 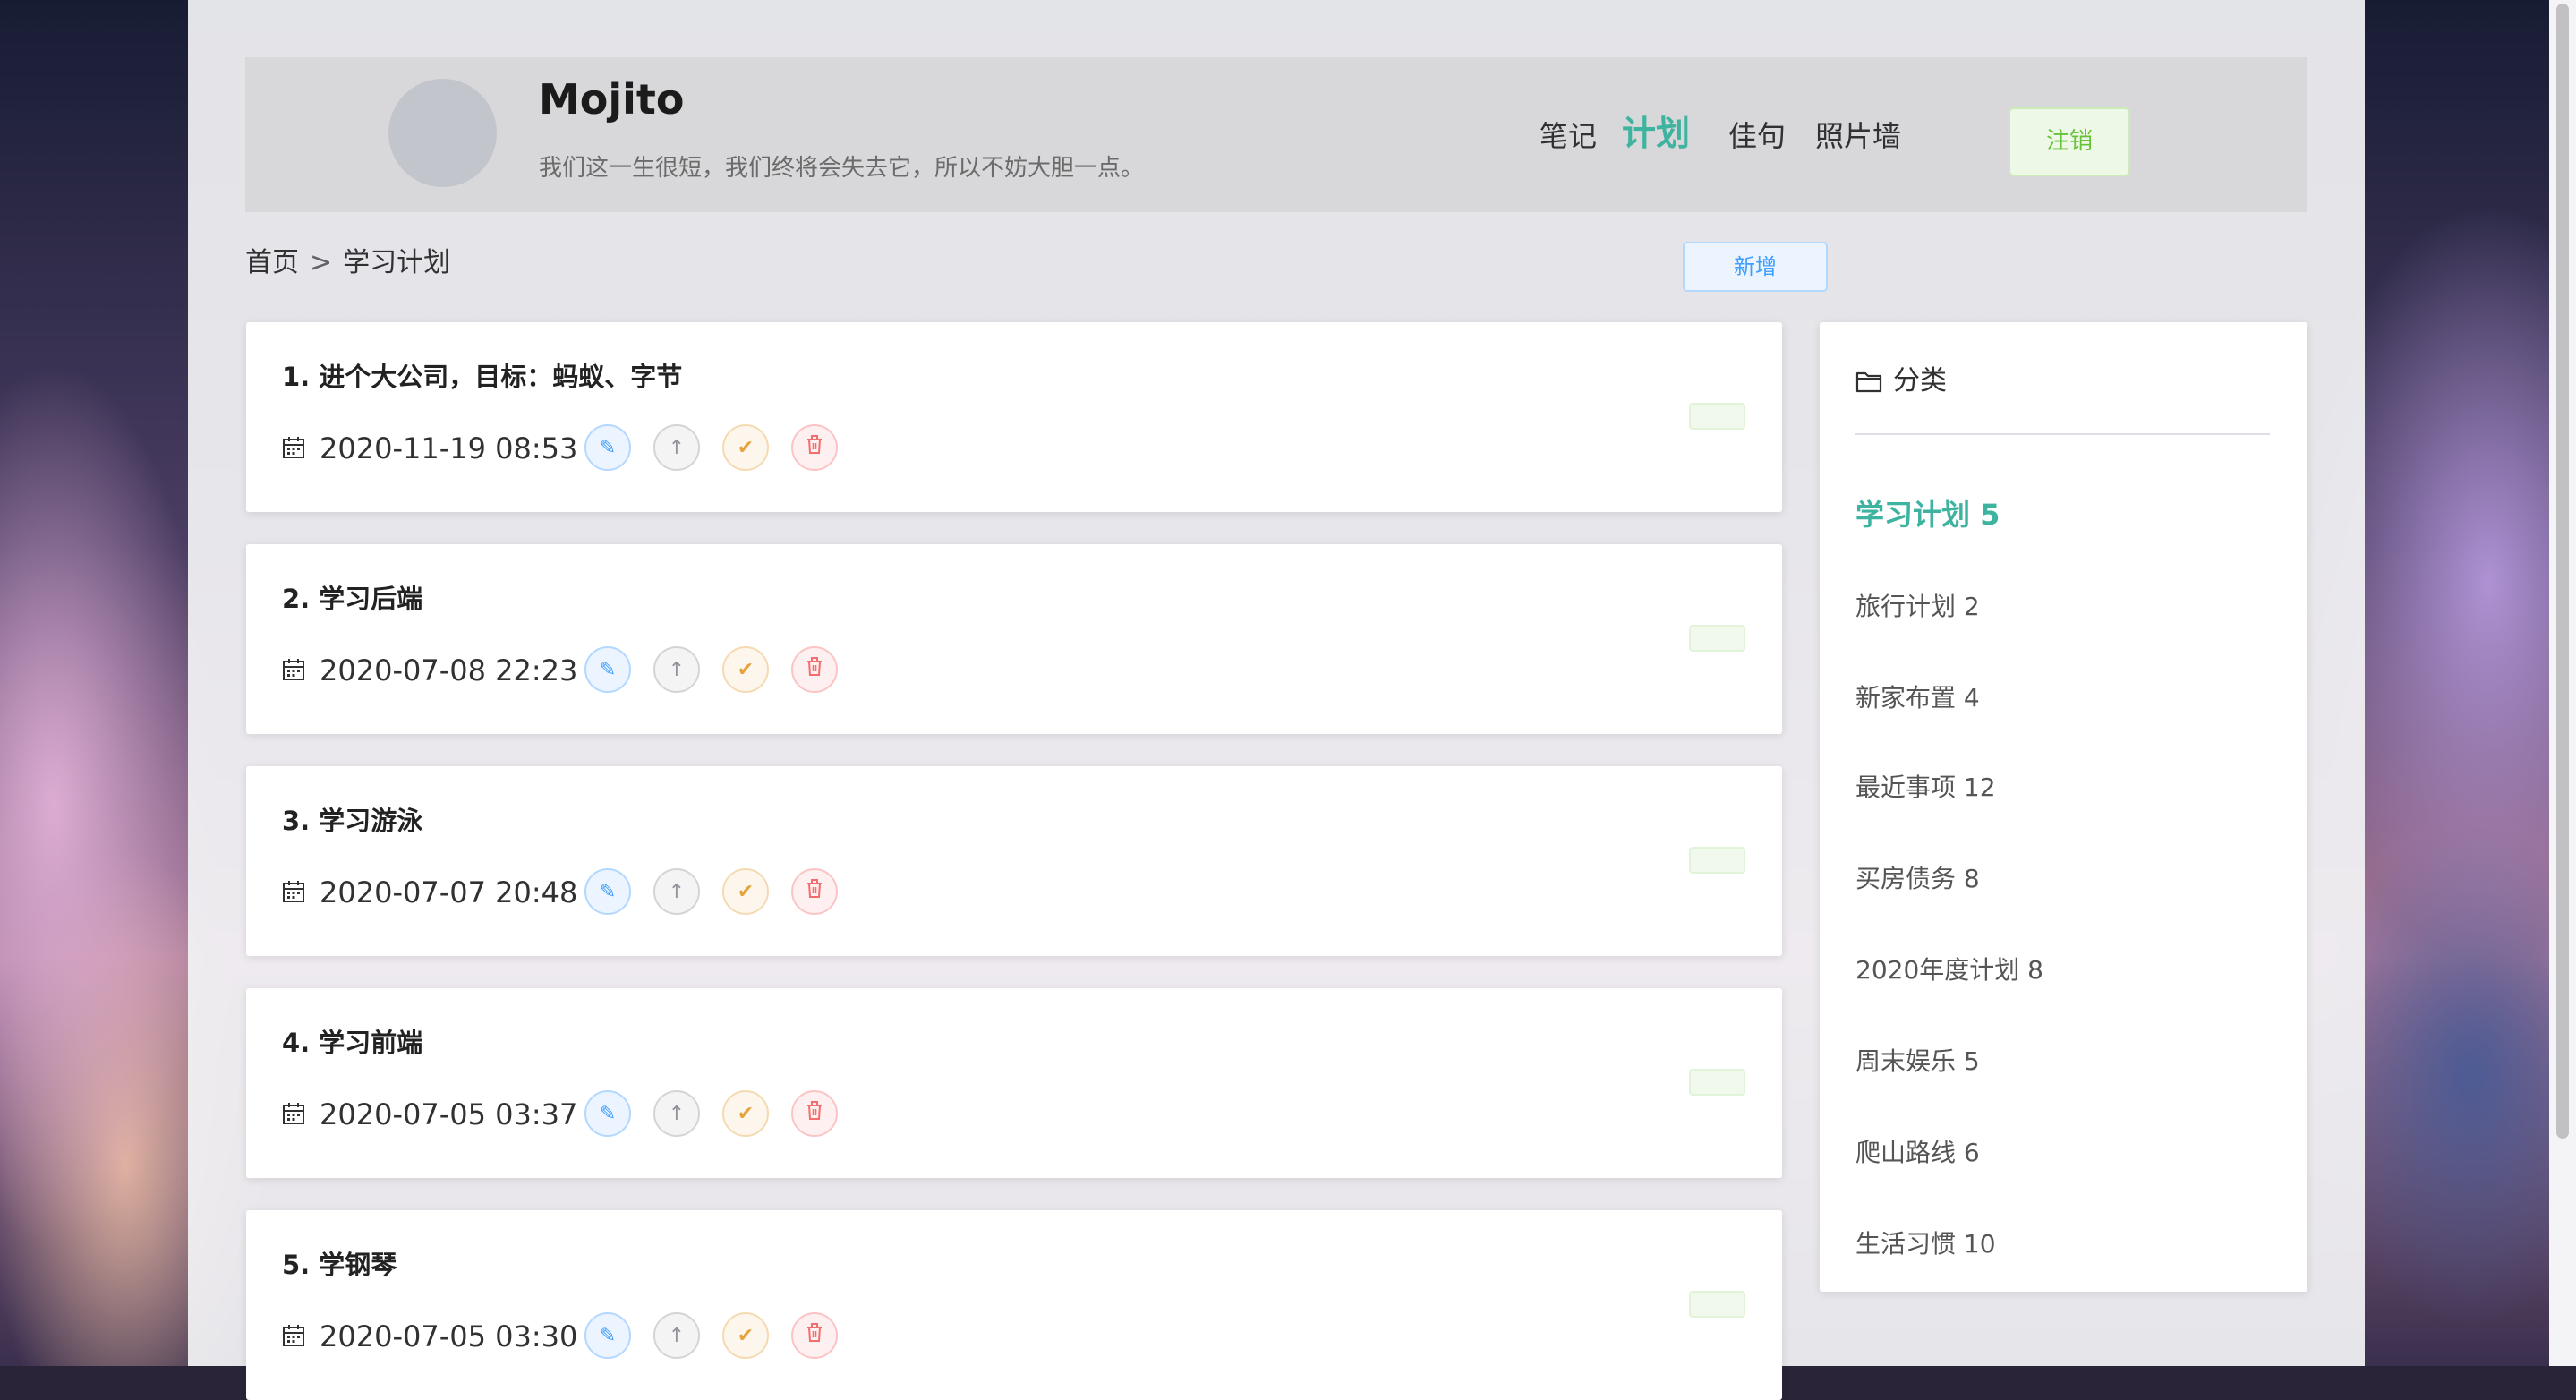 I want to click on category-item: 最近事项 12, so click(x=1925, y=786).